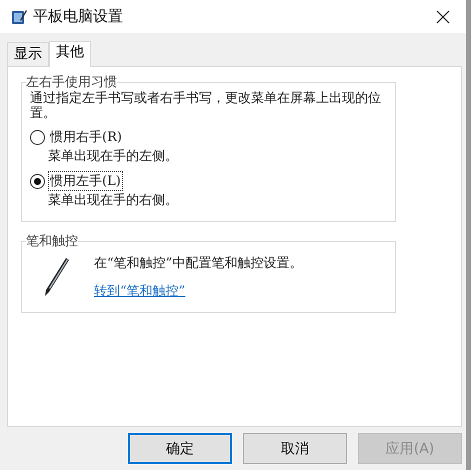  I want to click on option-note: 菜单出现在手的左侧。, so click(113, 156).